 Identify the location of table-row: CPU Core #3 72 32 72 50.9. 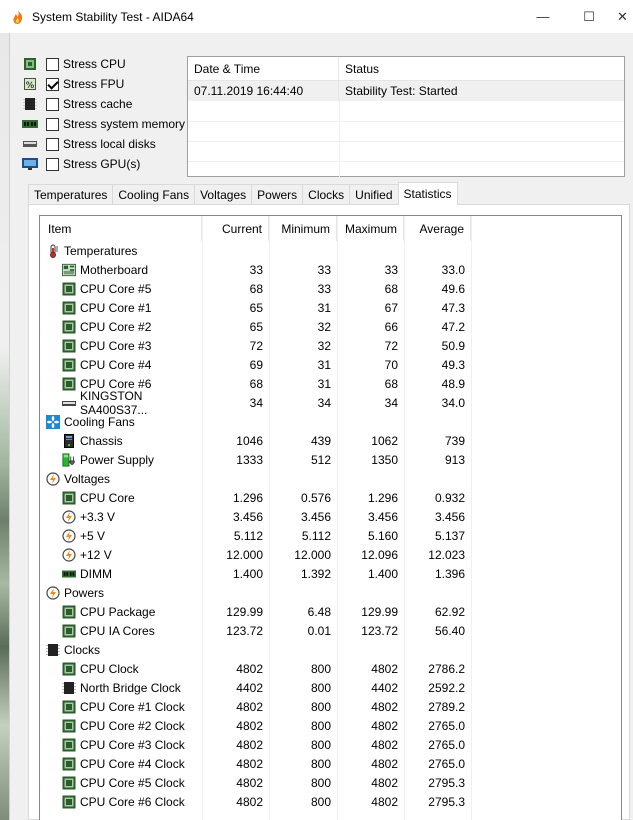
(330, 345).